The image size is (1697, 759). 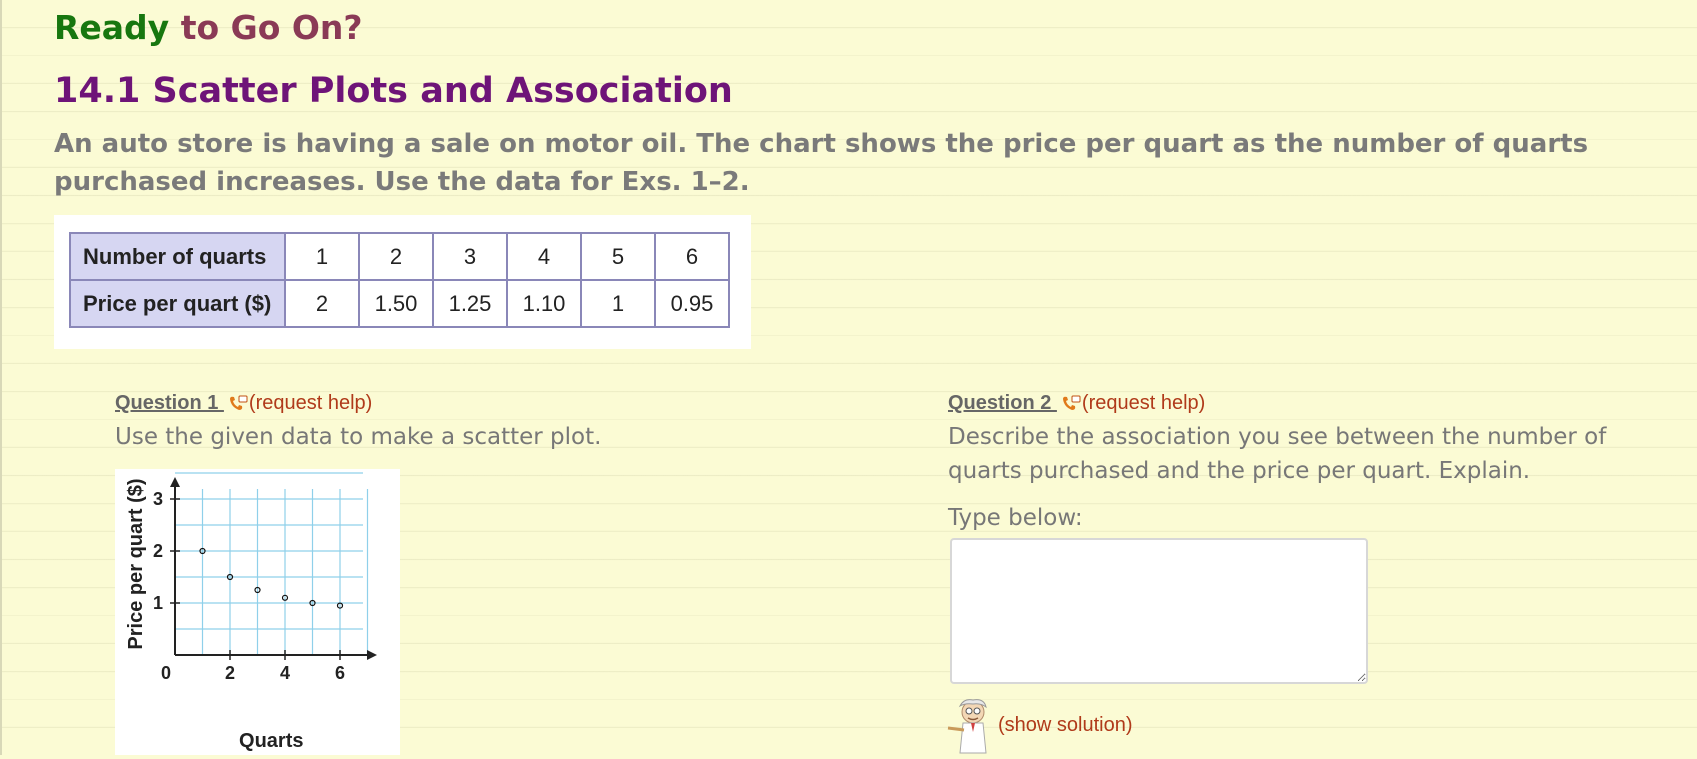 I want to click on y-tick-label: 1, so click(x=158, y=603).